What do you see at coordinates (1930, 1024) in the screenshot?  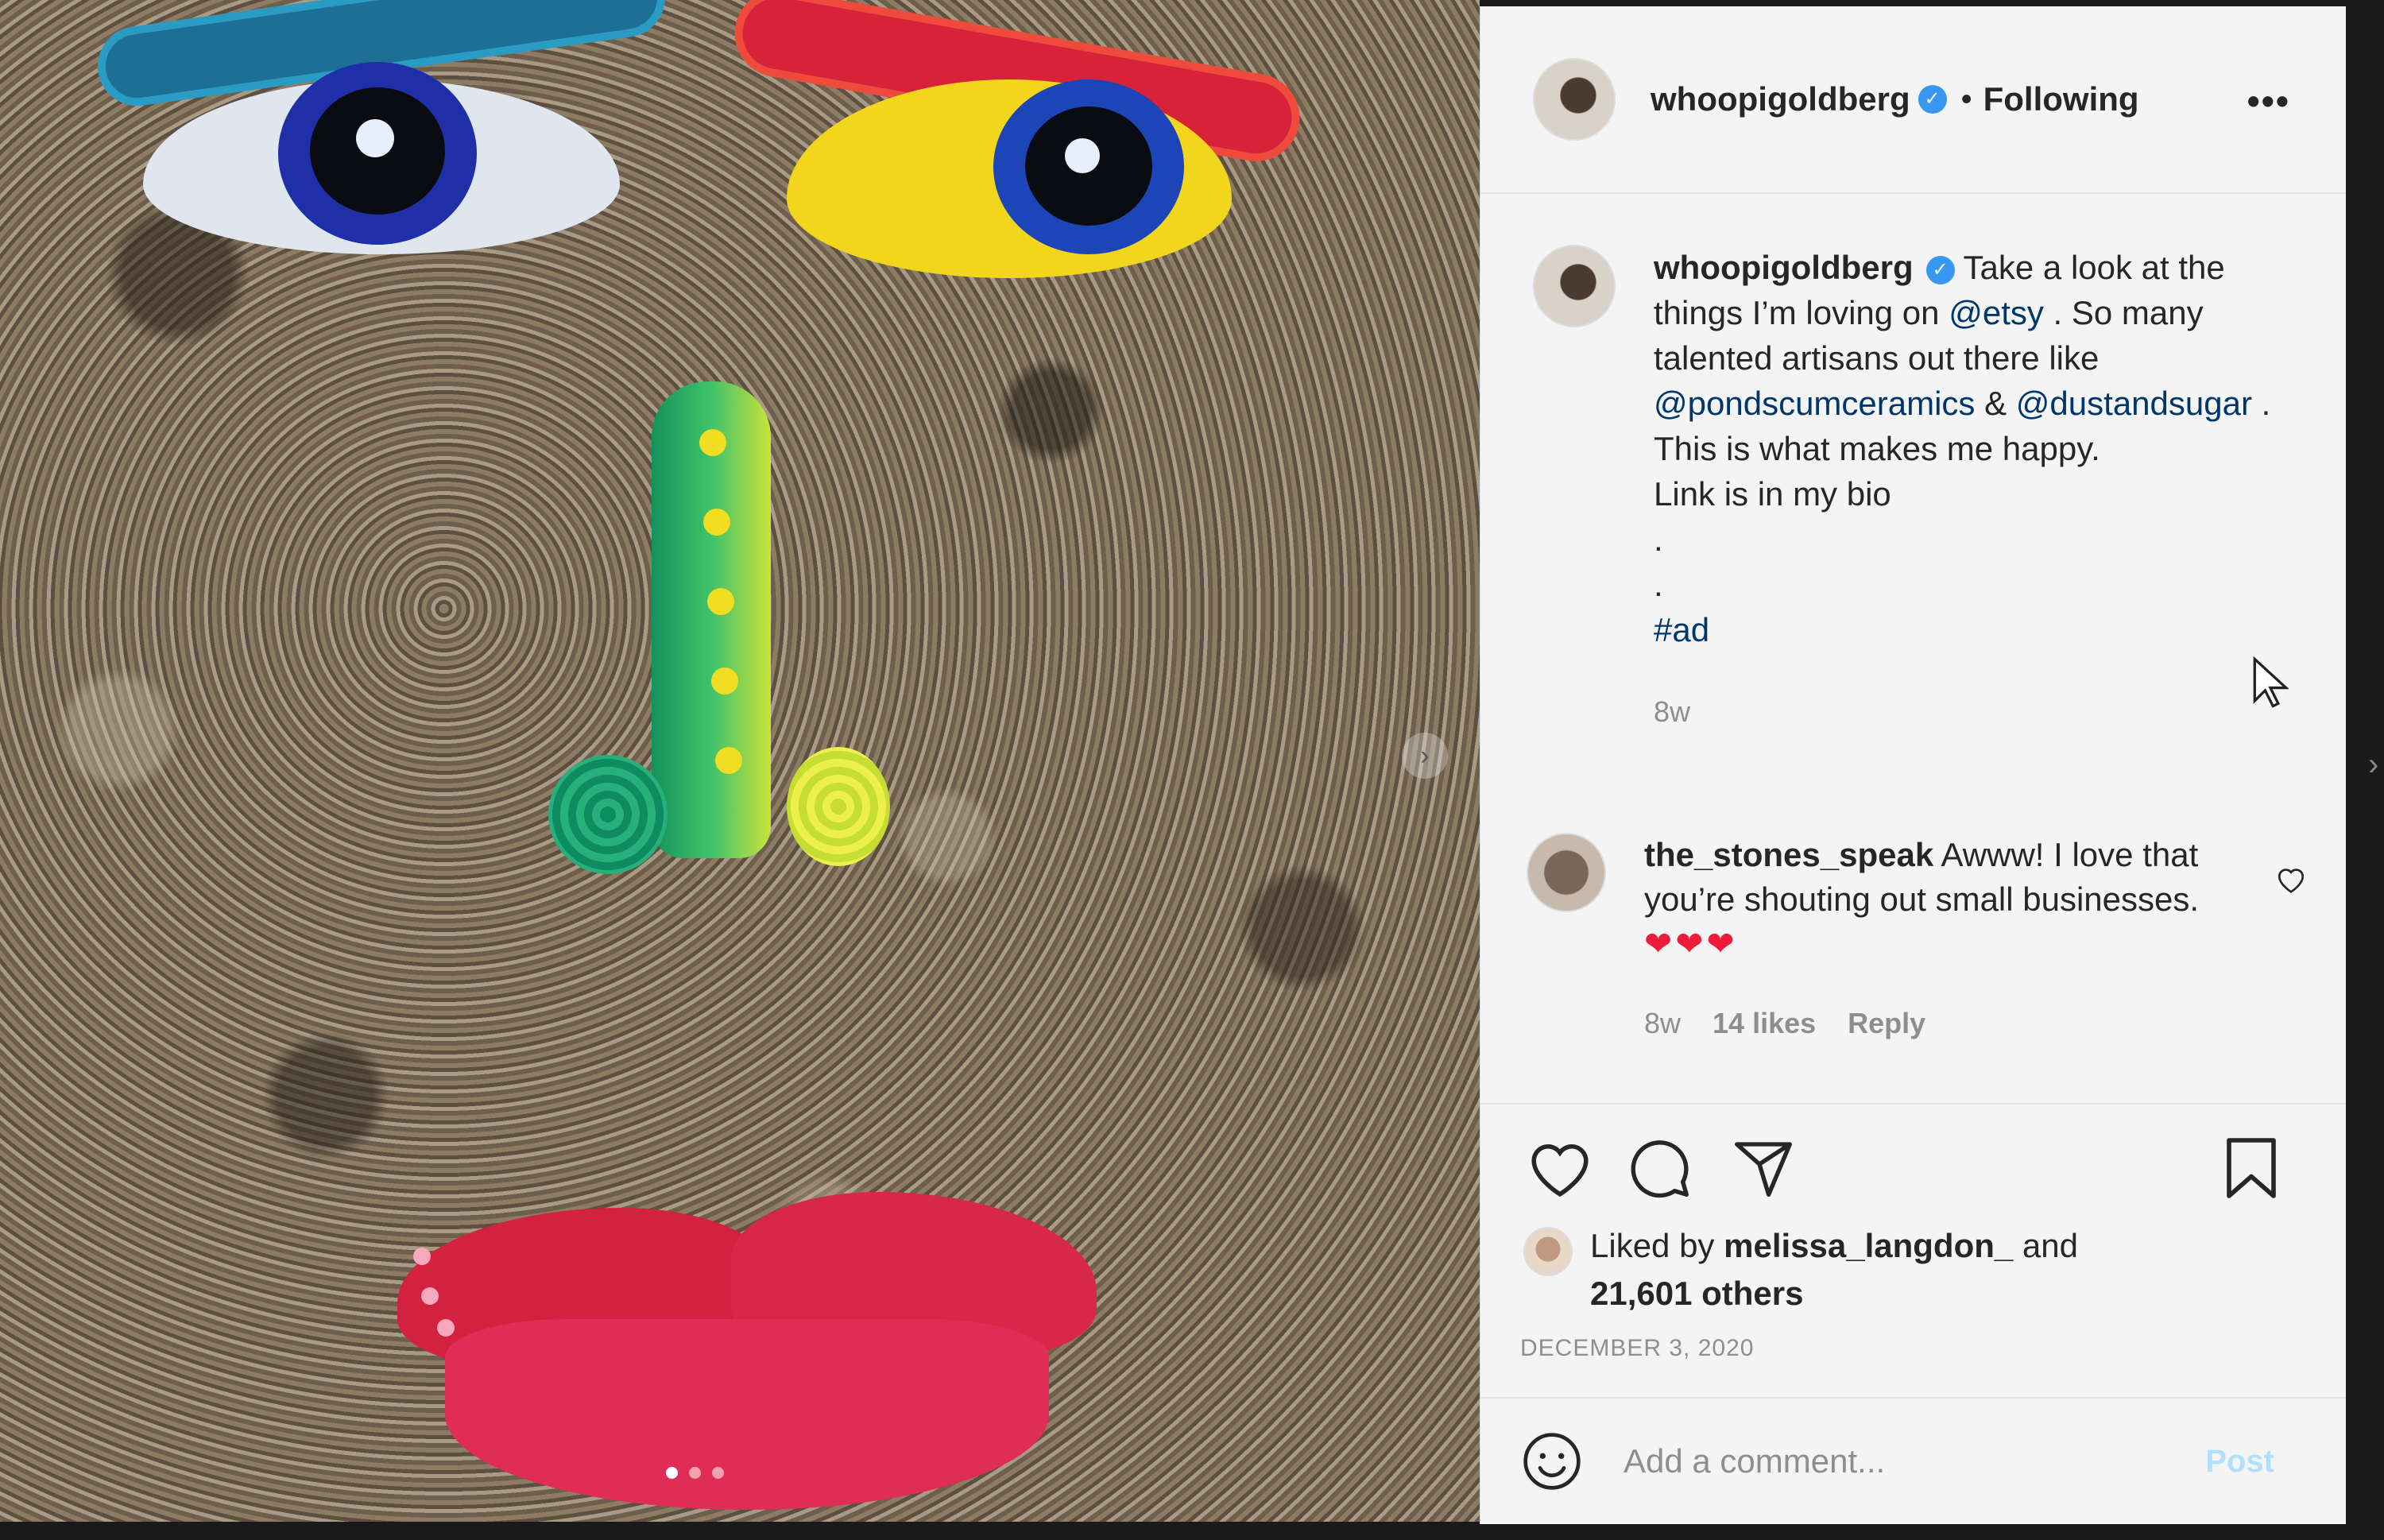 I see `comment-meta: 8w 14 likes Reply` at bounding box center [1930, 1024].